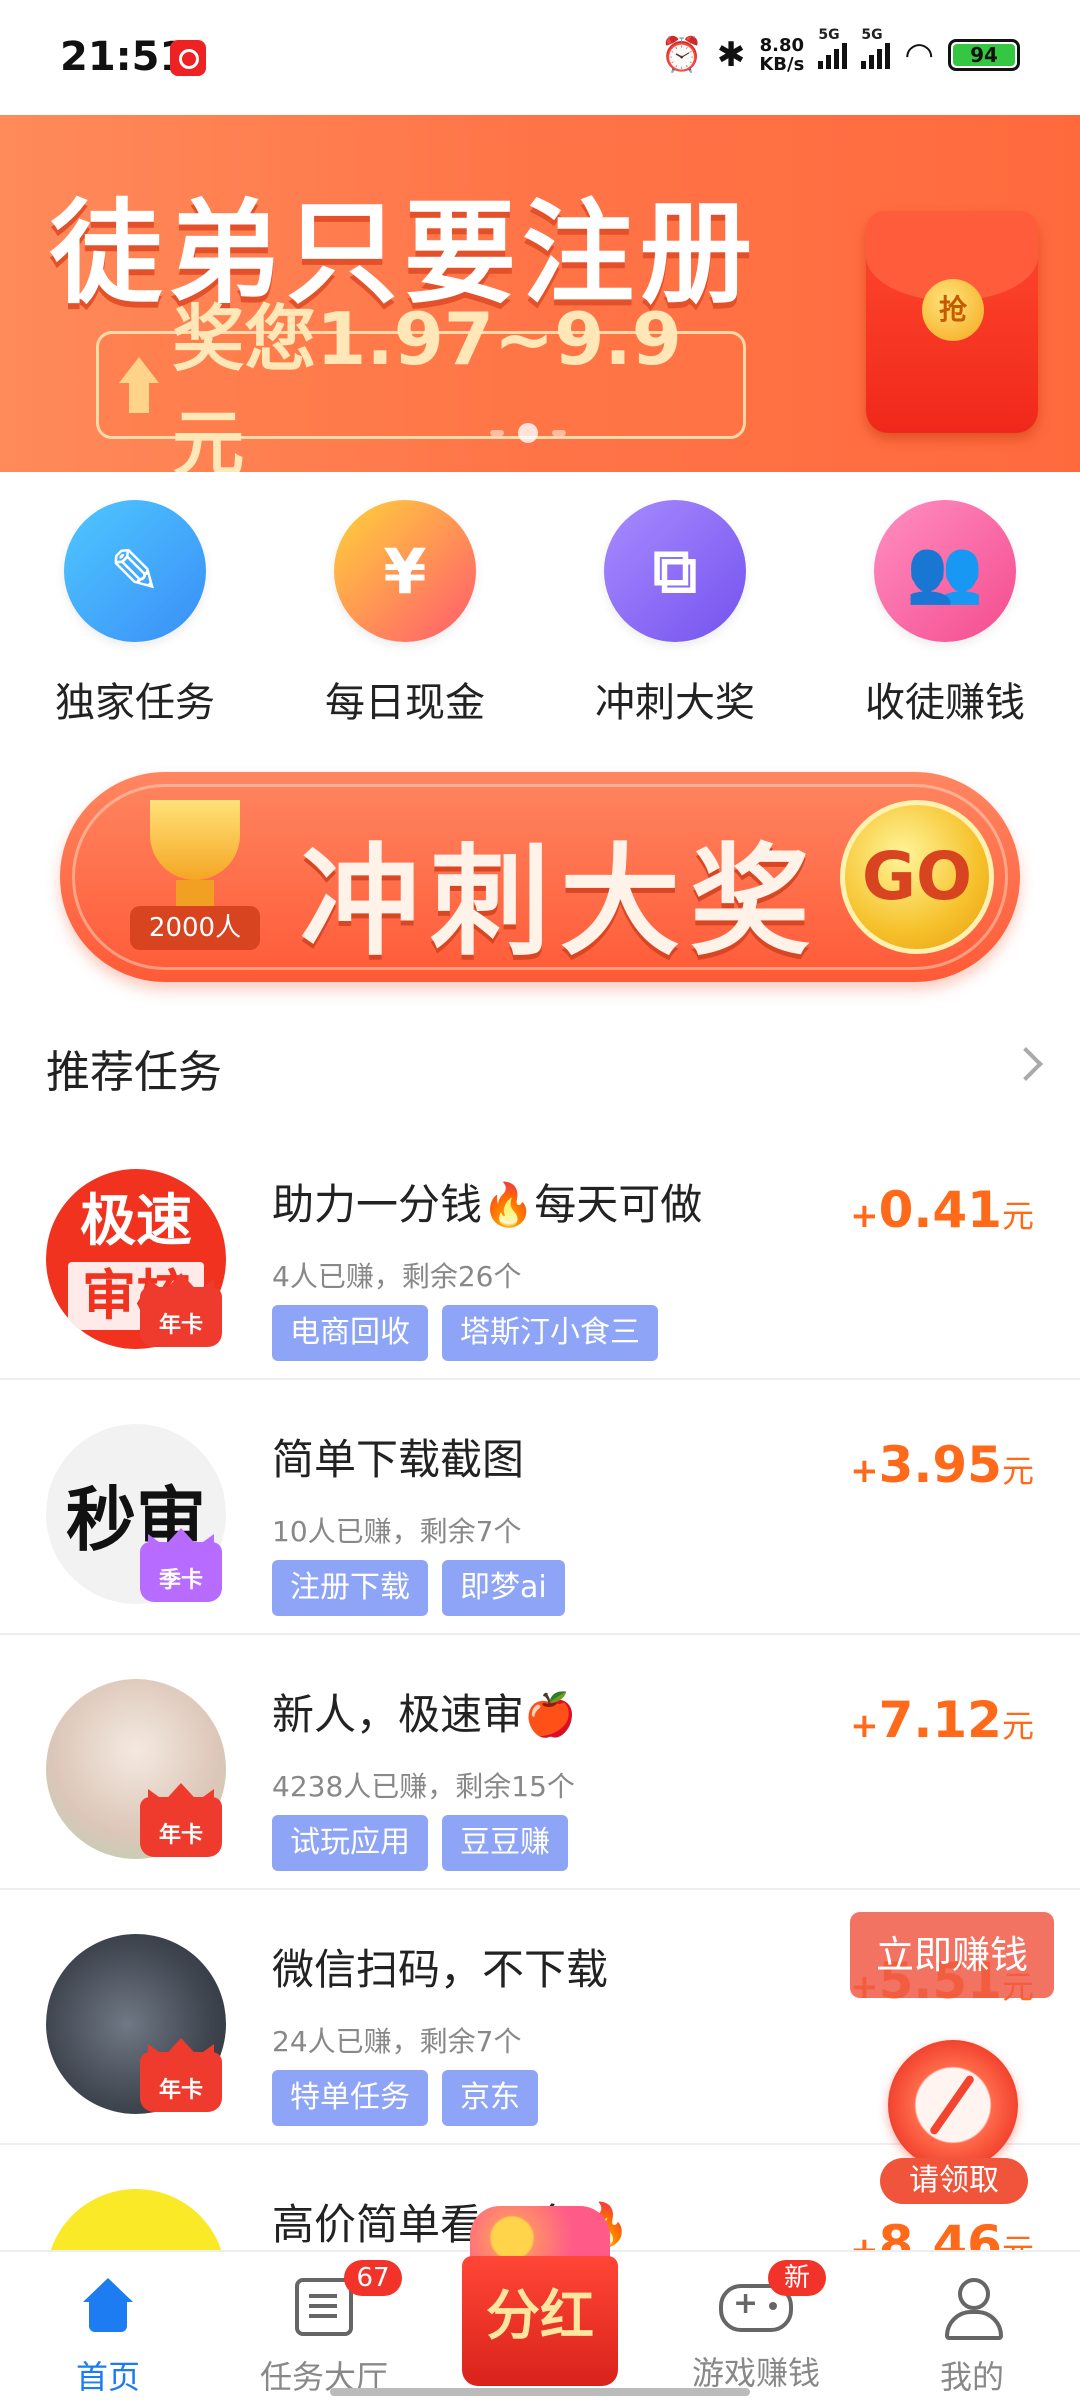 The image size is (1080, 2400). I want to click on up-arrow-icon, so click(139, 385).